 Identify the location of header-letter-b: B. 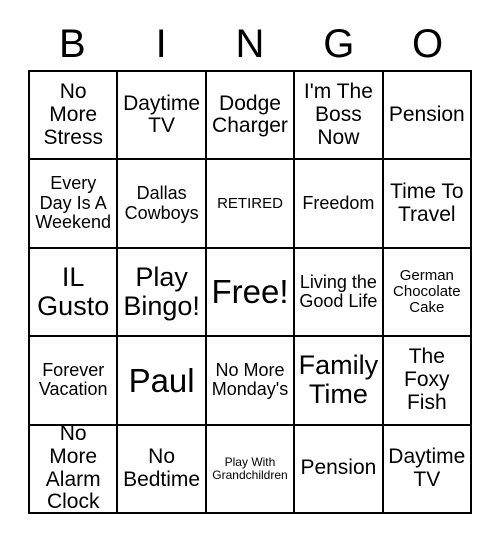
(72, 44).